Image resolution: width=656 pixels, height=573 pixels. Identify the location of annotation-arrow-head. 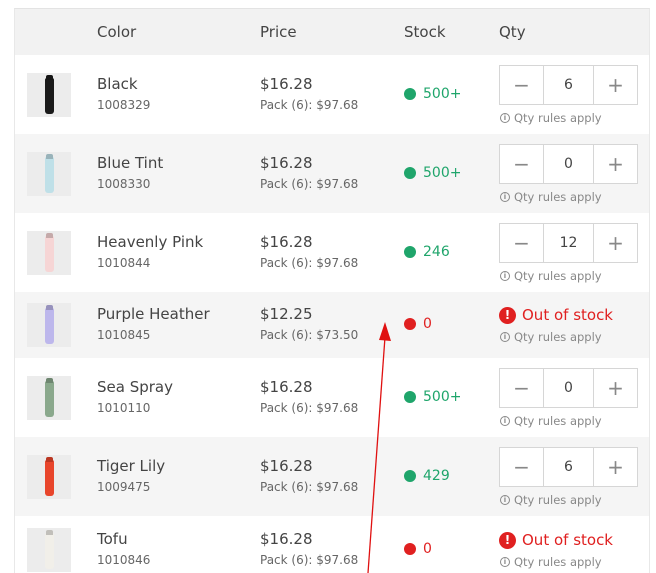
(385, 331).